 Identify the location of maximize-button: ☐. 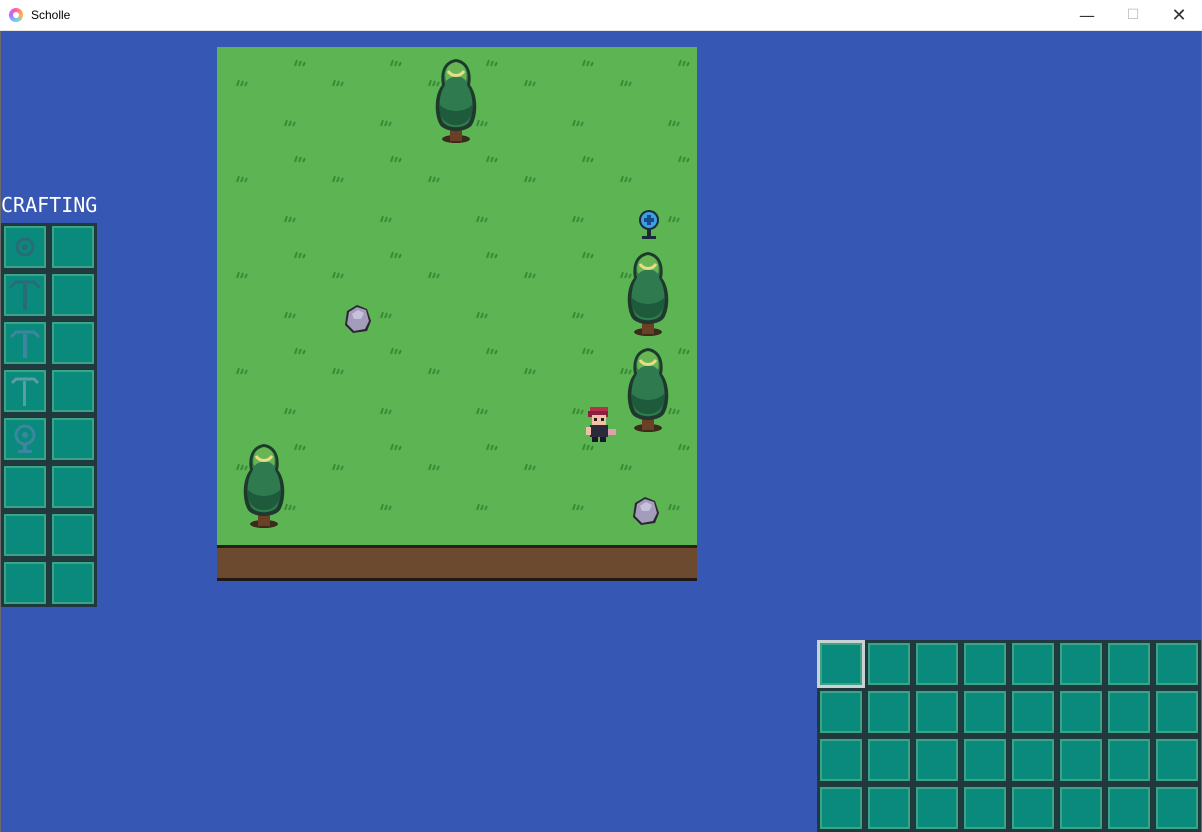
(1133, 15).